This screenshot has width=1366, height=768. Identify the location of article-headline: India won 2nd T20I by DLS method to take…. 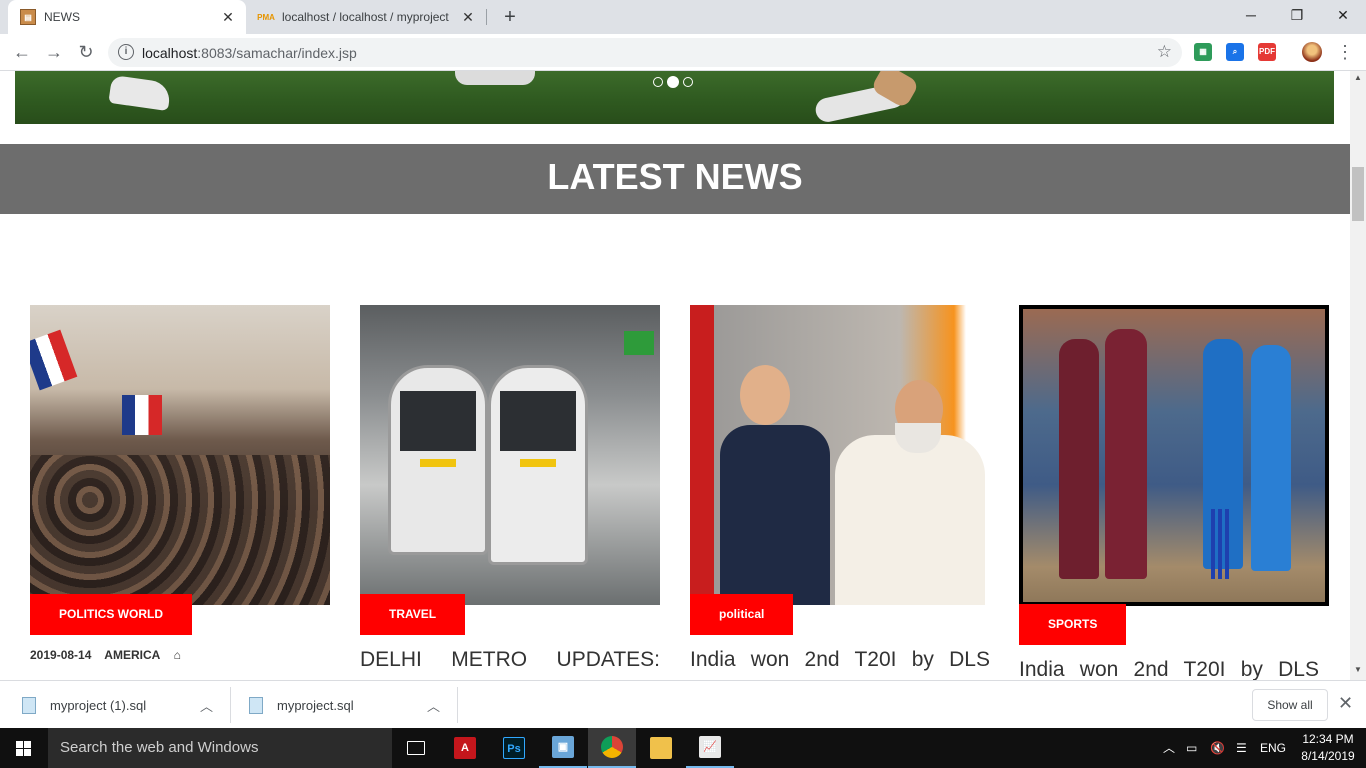
(840, 662).